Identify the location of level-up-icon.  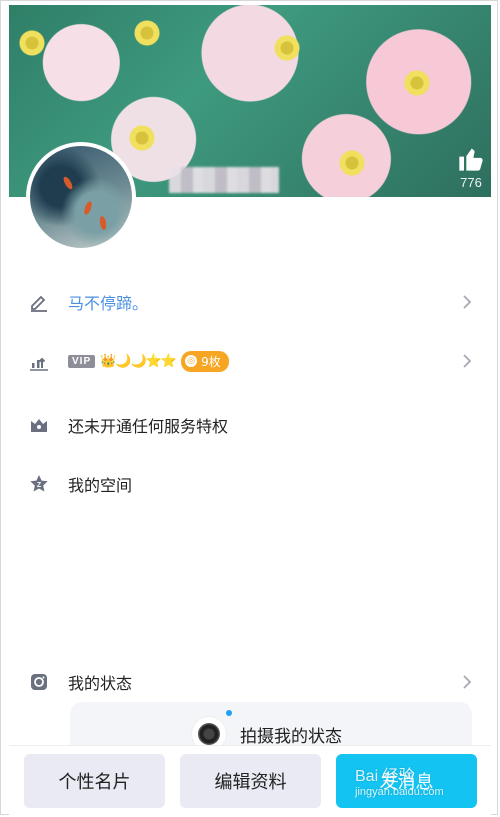
(39, 361).